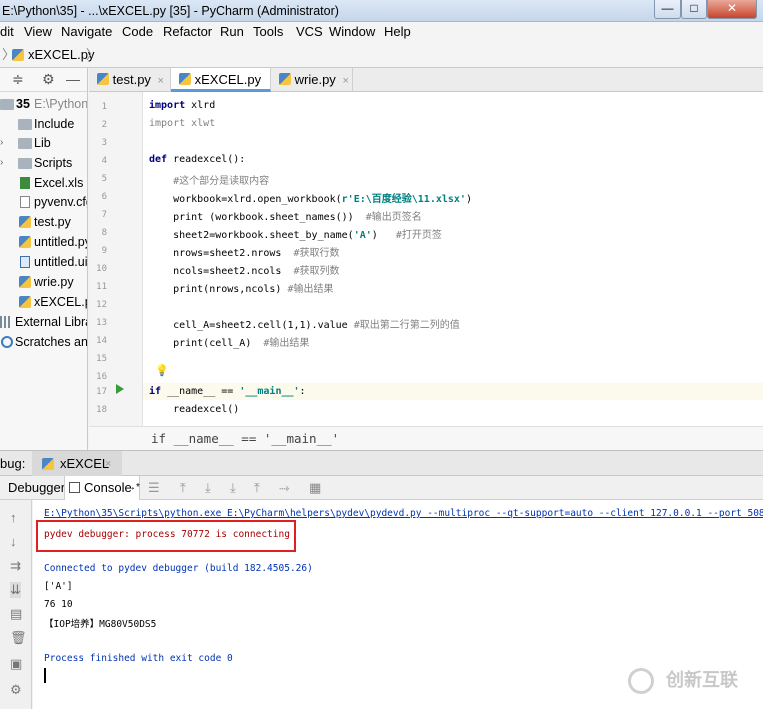 This screenshot has height=709, width=763. What do you see at coordinates (232, 32) in the screenshot?
I see `menu-run: Run` at bounding box center [232, 32].